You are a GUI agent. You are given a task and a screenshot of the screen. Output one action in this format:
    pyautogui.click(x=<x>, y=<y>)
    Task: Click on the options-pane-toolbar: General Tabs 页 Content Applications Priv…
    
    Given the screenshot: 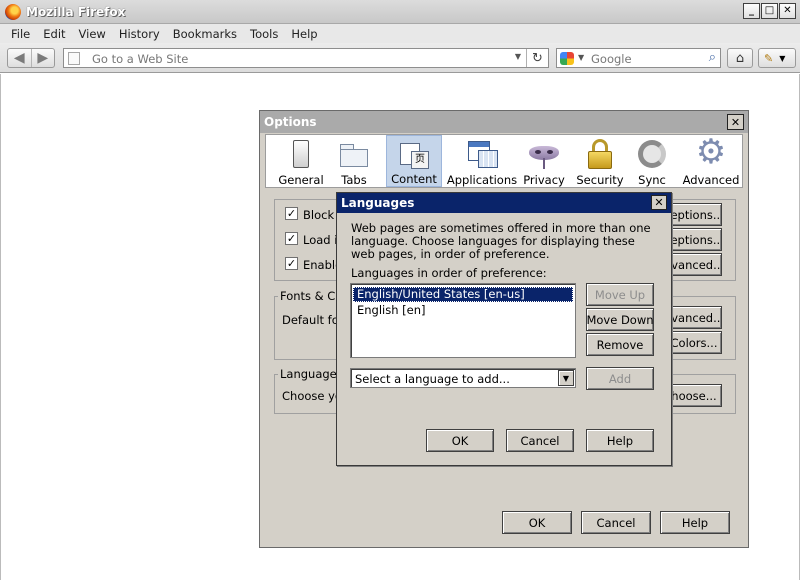 What is the action you would take?
    pyautogui.click(x=504, y=161)
    